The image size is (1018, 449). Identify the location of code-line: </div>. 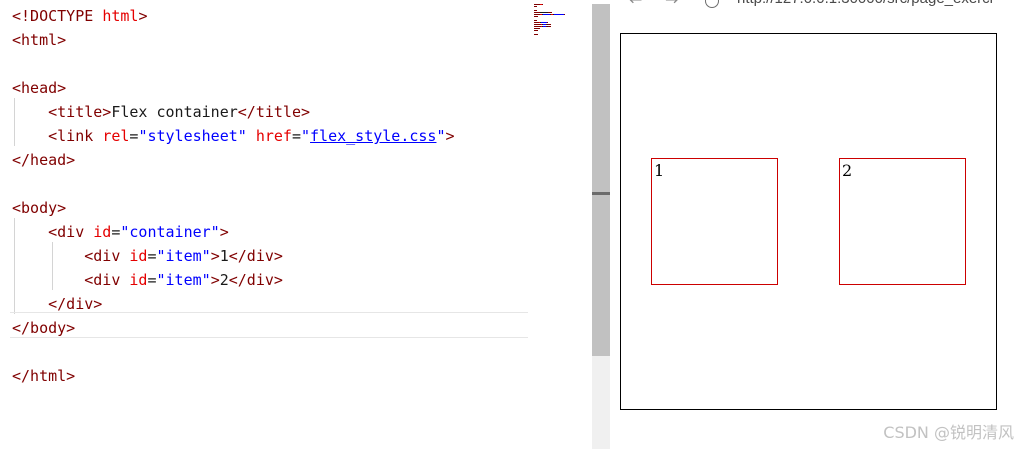
(57, 304).